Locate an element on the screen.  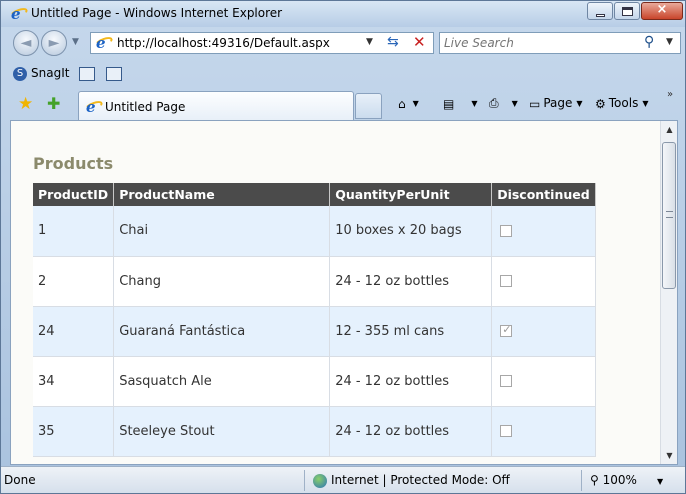
cell-productid: 2 is located at coordinates (74, 281).